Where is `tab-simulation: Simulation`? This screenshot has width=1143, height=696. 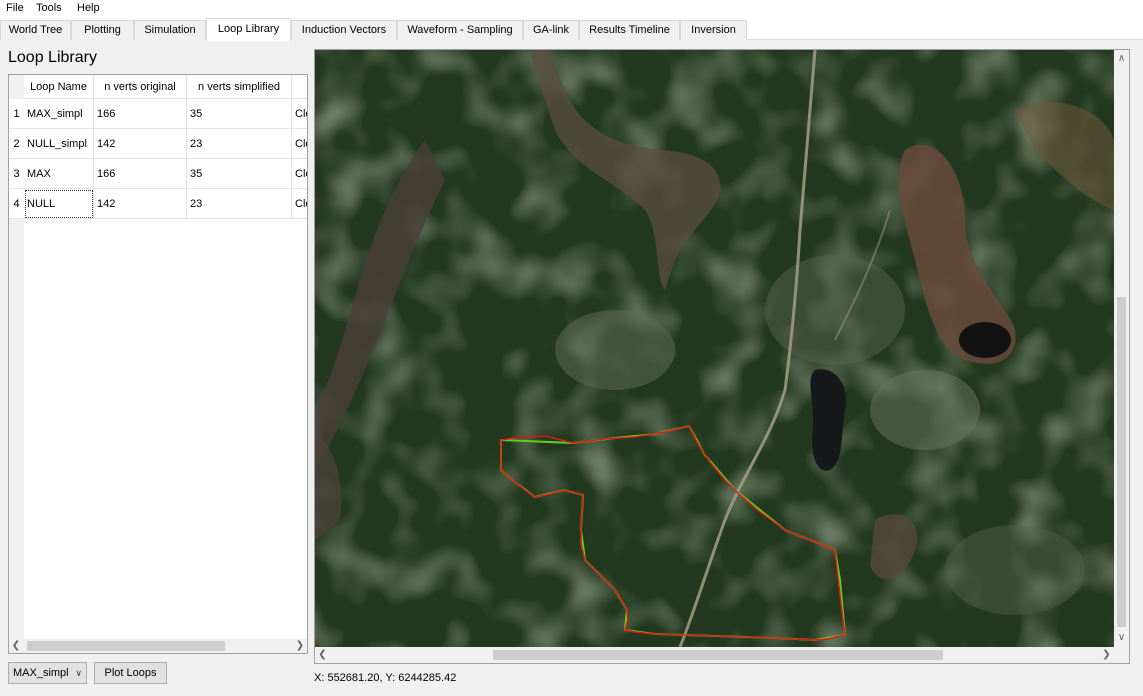 tab-simulation: Simulation is located at coordinates (170, 30).